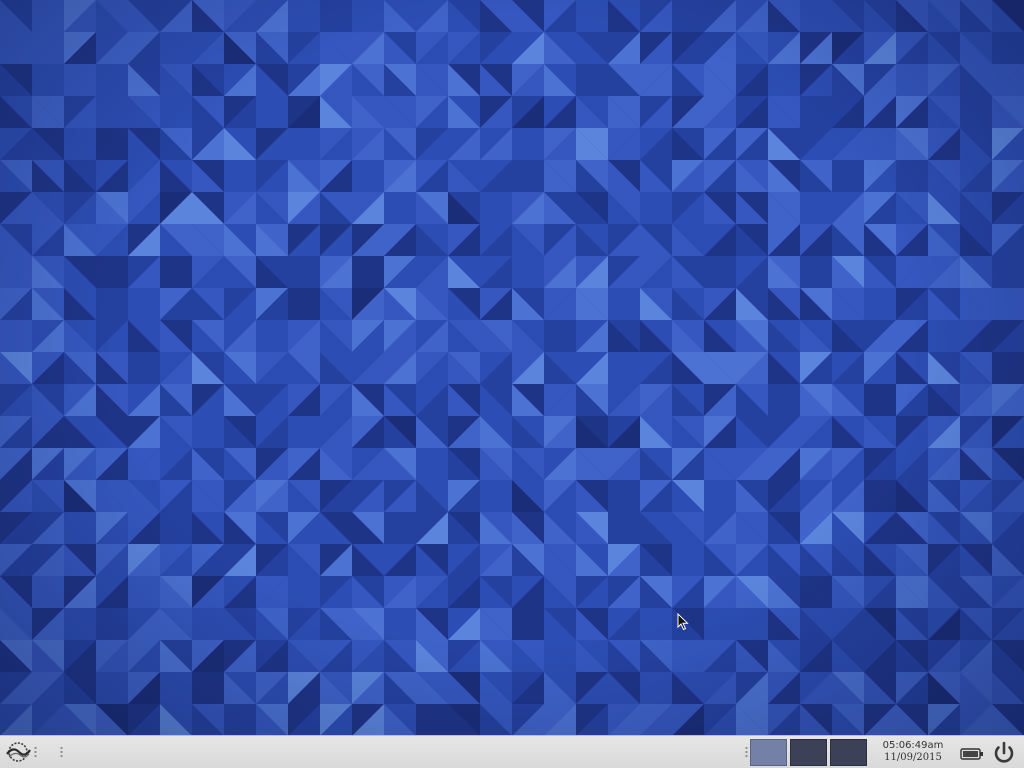  Describe the element at coordinates (683, 622) in the screenshot. I see `mouse-pointer-icon` at that location.